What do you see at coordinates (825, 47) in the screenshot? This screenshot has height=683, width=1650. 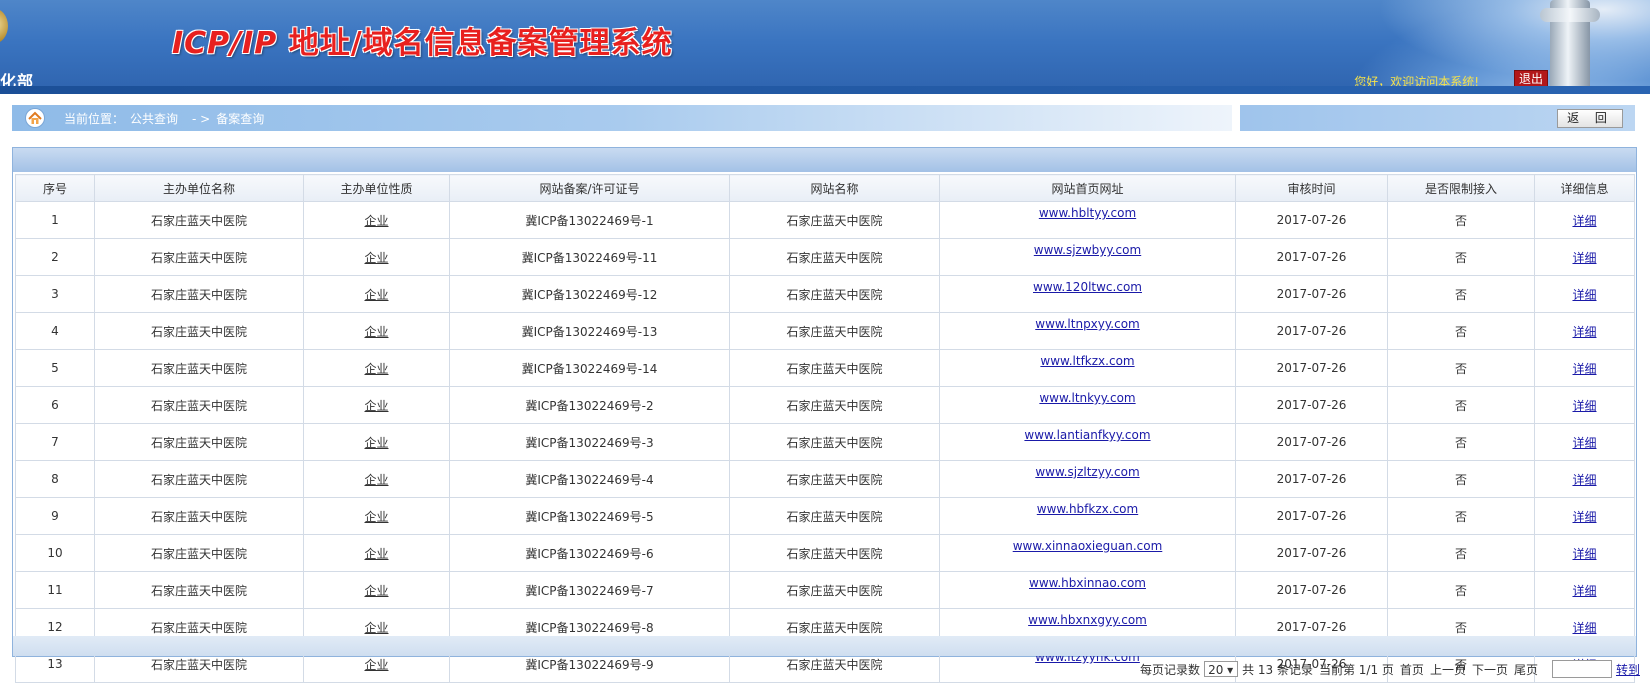 I see `header-banner: 化部 ICP/IP 地址/域名信息备案管理系统 您好，欢迎访问本系统! 退出` at bounding box center [825, 47].